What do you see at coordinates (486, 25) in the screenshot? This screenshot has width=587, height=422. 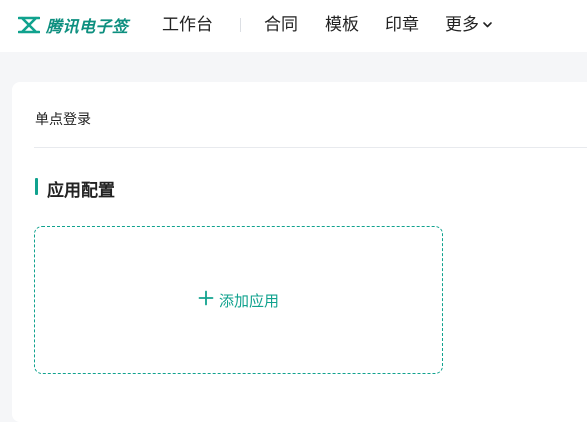 I see `chevron-down-icon` at bounding box center [486, 25].